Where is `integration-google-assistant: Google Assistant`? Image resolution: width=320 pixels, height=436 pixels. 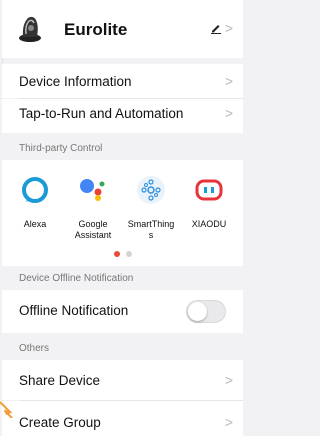 integration-google-assistant: Google Assistant is located at coordinates (93, 208).